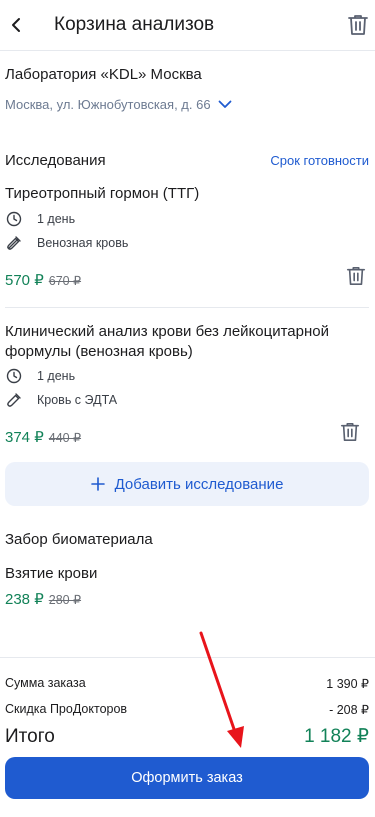  What do you see at coordinates (187, 243) in the screenshot?
I see `material-row: Венозная кровь` at bounding box center [187, 243].